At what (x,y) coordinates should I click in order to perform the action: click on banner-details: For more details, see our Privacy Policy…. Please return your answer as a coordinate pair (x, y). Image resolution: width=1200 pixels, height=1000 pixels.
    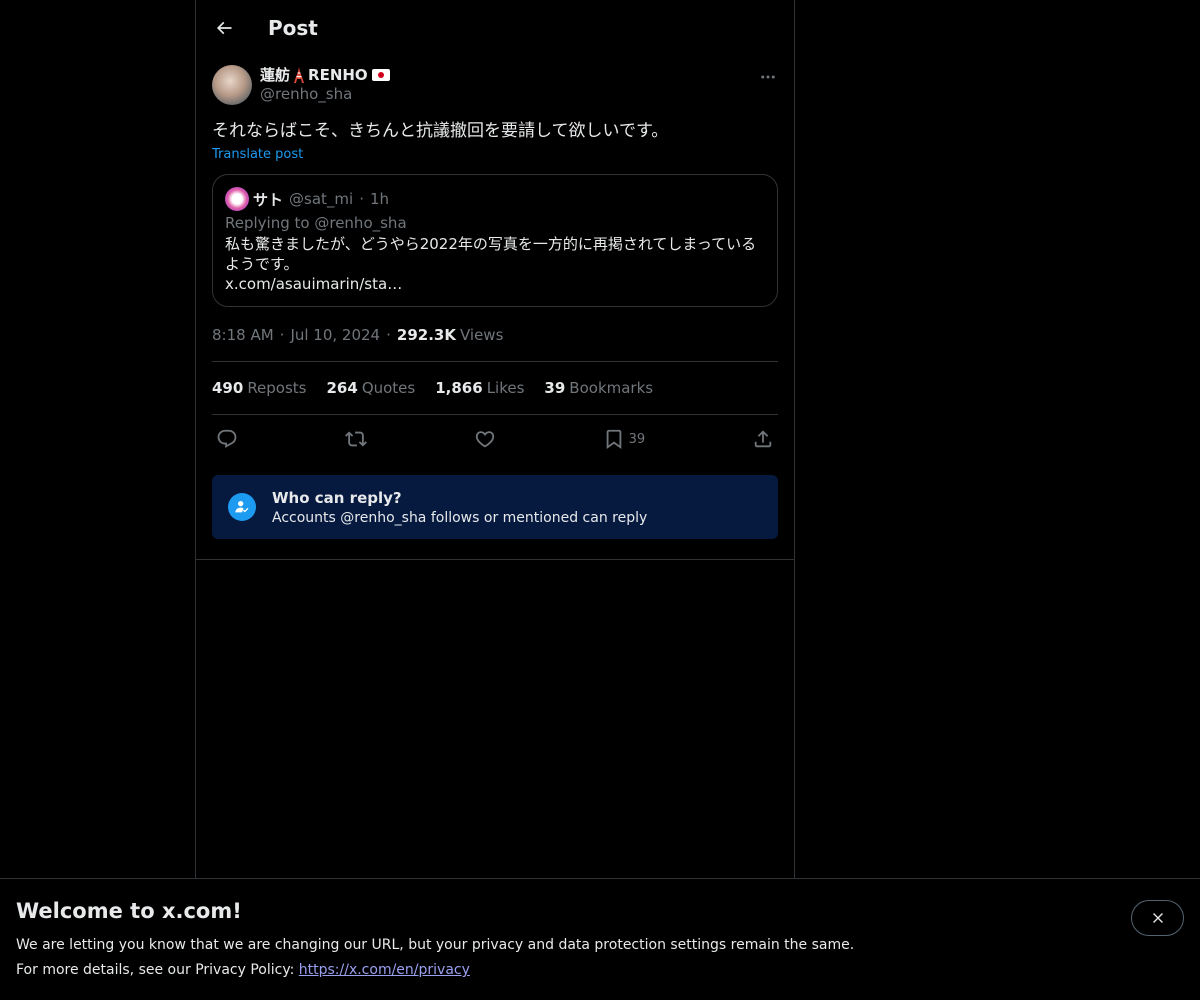
    Looking at the image, I should click on (243, 970).